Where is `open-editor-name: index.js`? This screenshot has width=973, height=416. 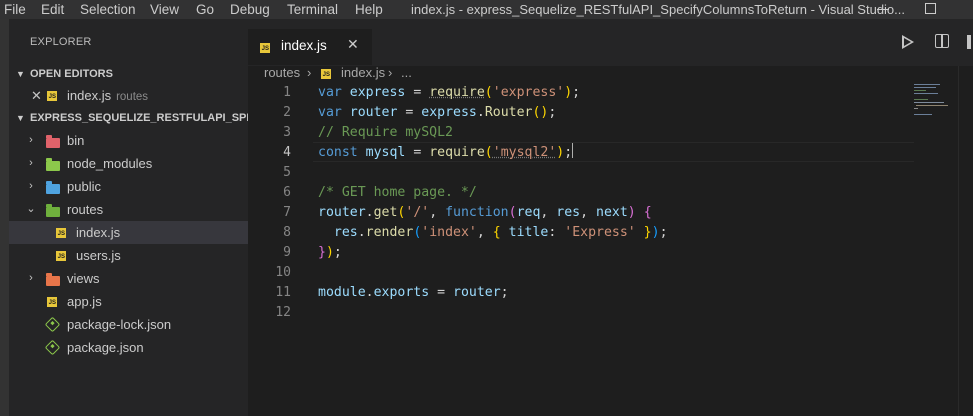 open-editor-name: index.js is located at coordinates (89, 95).